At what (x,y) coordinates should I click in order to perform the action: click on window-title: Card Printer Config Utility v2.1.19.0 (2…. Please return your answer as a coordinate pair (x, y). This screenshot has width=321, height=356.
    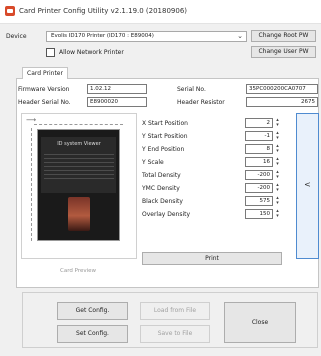
    Looking at the image, I should click on (103, 11).